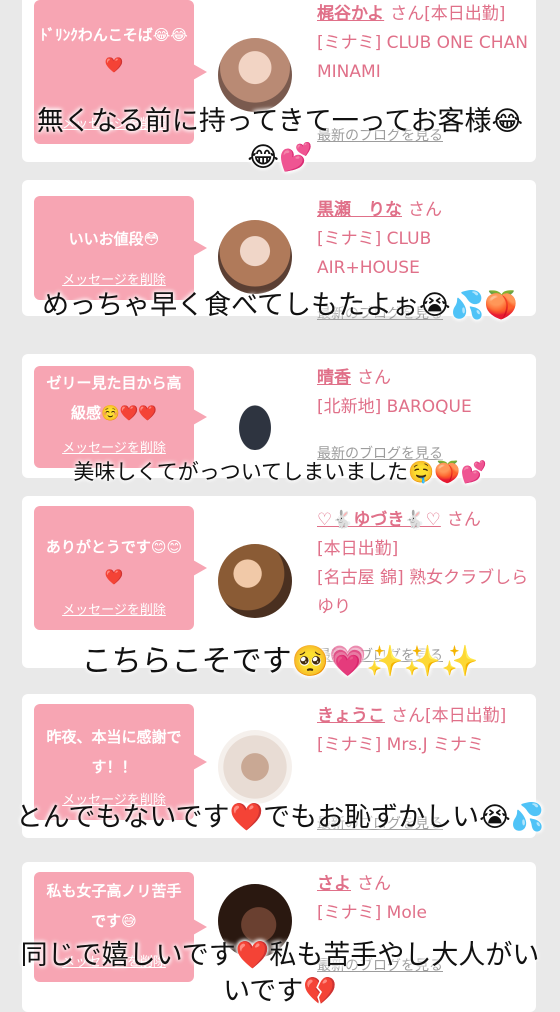 The width and height of the screenshot is (560, 1012). What do you see at coordinates (114, 562) in the screenshot?
I see `message-text: ありがとうです😊😊❤️` at bounding box center [114, 562].